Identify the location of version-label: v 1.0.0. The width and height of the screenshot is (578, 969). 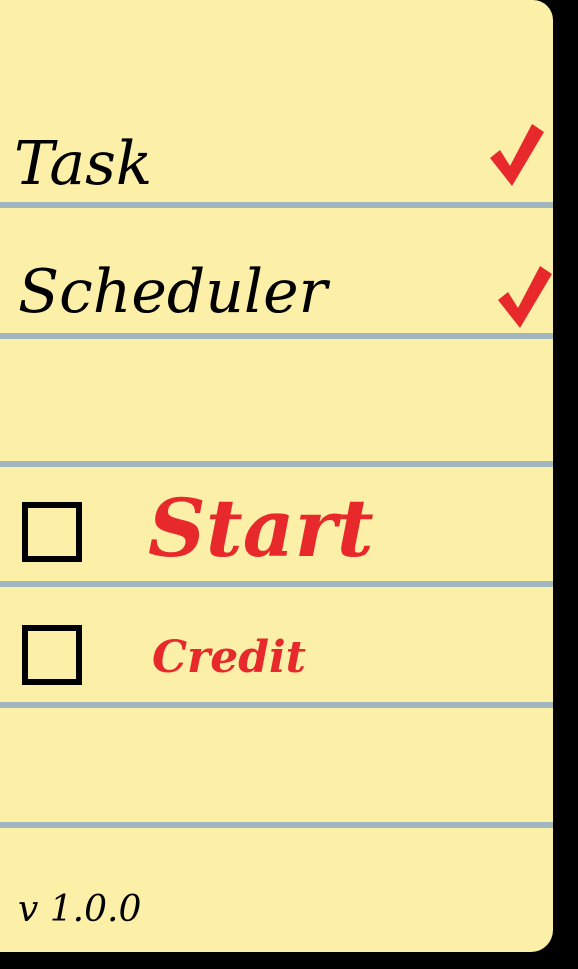
(80, 909).